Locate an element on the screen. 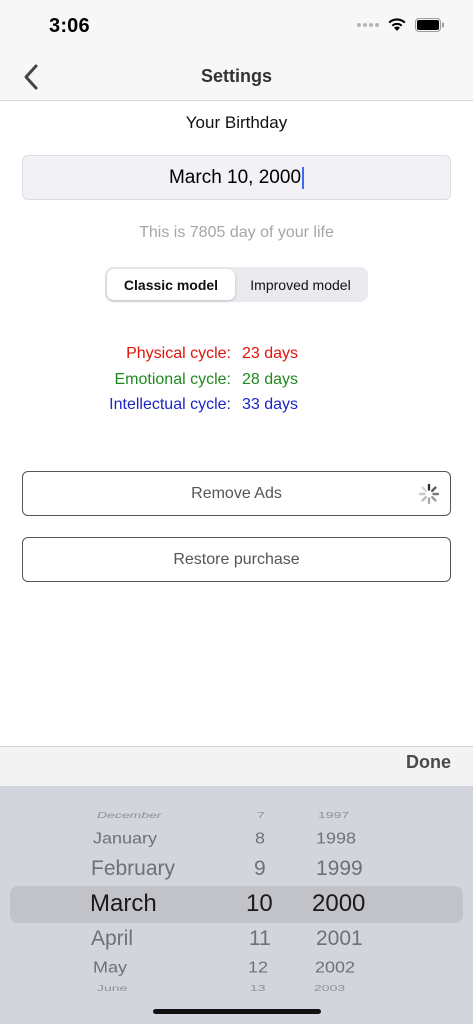 This screenshot has height=1024, width=473. navigation-bar: Settings is located at coordinates (236, 77).